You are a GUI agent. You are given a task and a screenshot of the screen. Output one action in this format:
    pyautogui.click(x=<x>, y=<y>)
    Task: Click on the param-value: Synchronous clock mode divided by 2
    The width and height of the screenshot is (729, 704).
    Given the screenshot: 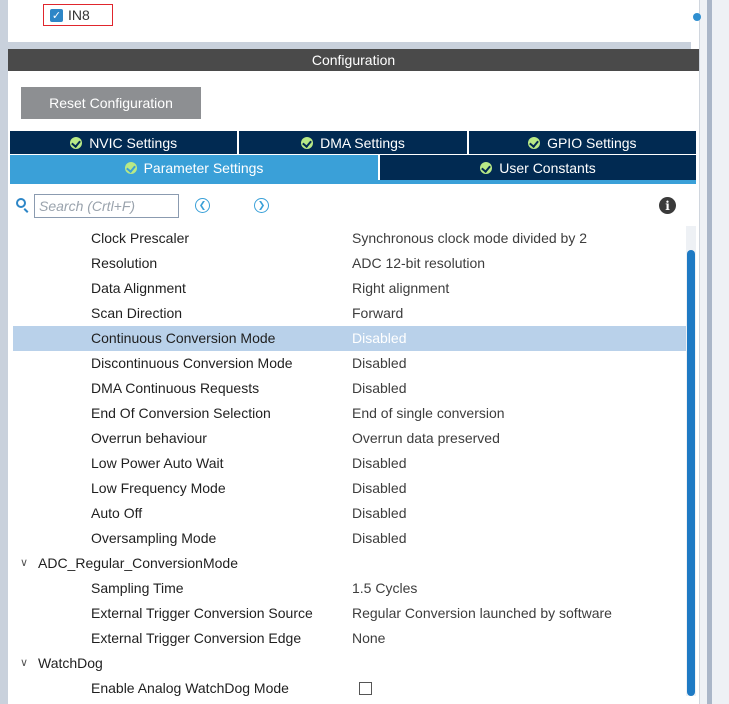 What is the action you would take?
    pyautogui.click(x=469, y=238)
    